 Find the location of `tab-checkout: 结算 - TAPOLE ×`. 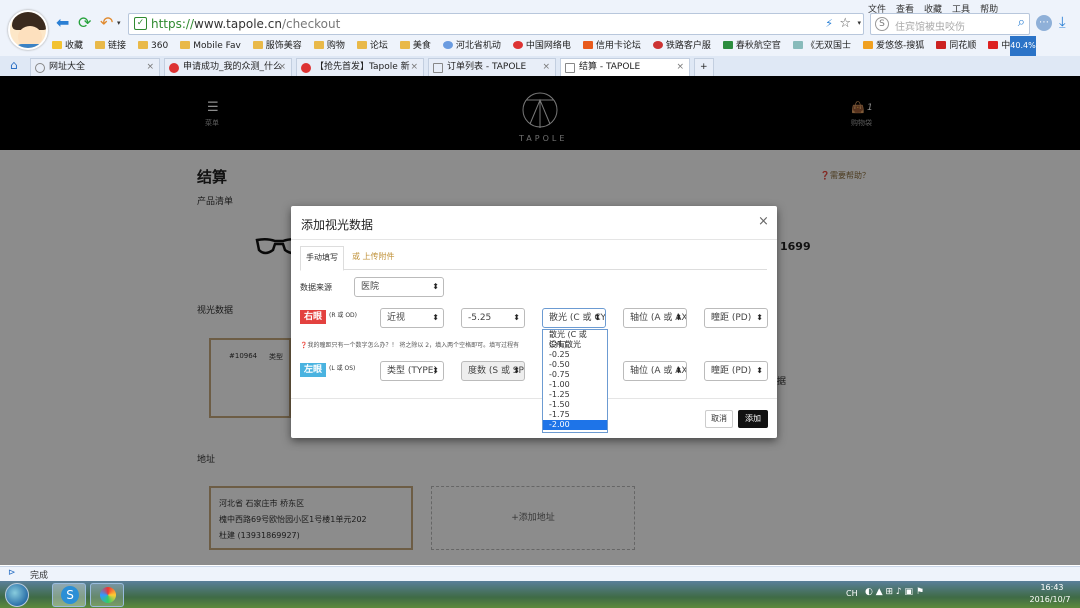

tab-checkout: 结算 - TAPOLE × is located at coordinates (625, 67).